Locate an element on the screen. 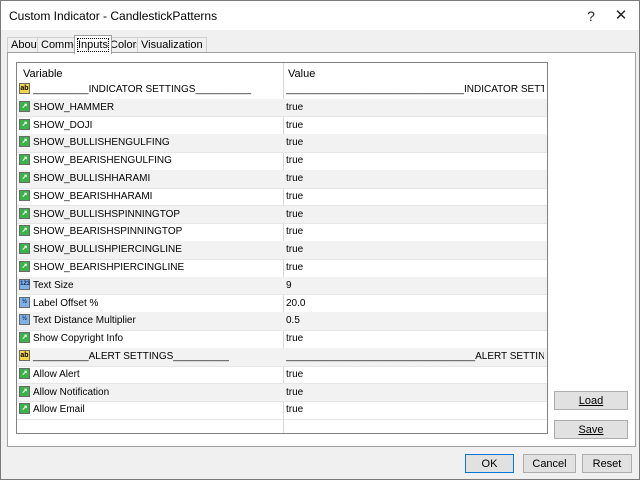  variable-cell: SHOW_DOJI is located at coordinates (63, 125).